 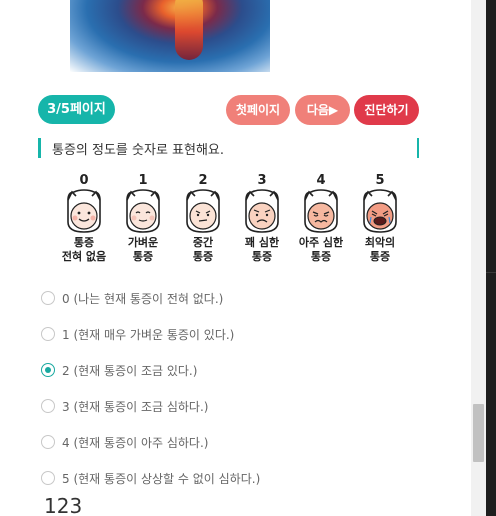 I want to click on question-left-bar, so click(x=39, y=148).